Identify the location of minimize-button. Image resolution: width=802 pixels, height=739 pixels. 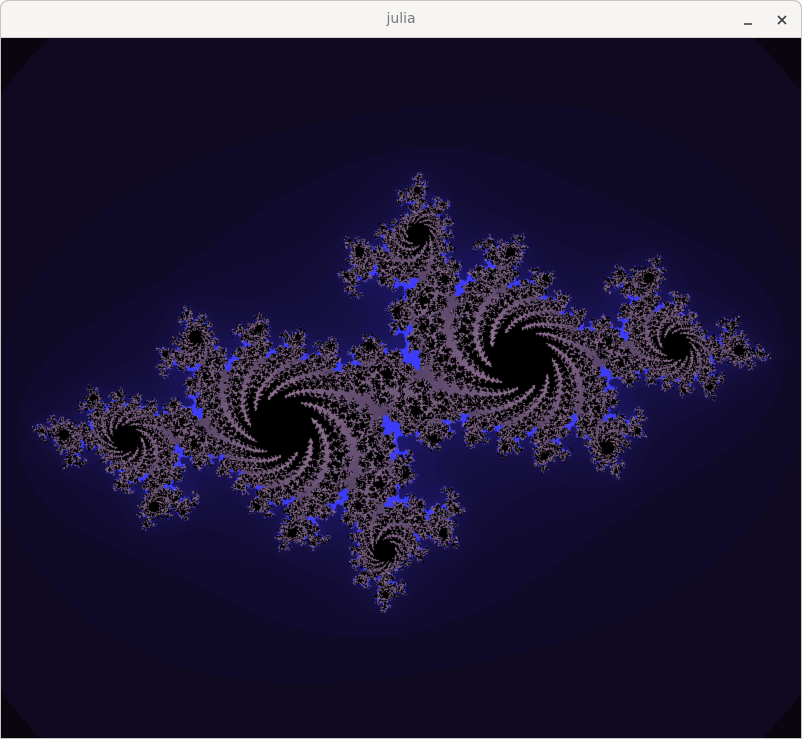
(748, 20).